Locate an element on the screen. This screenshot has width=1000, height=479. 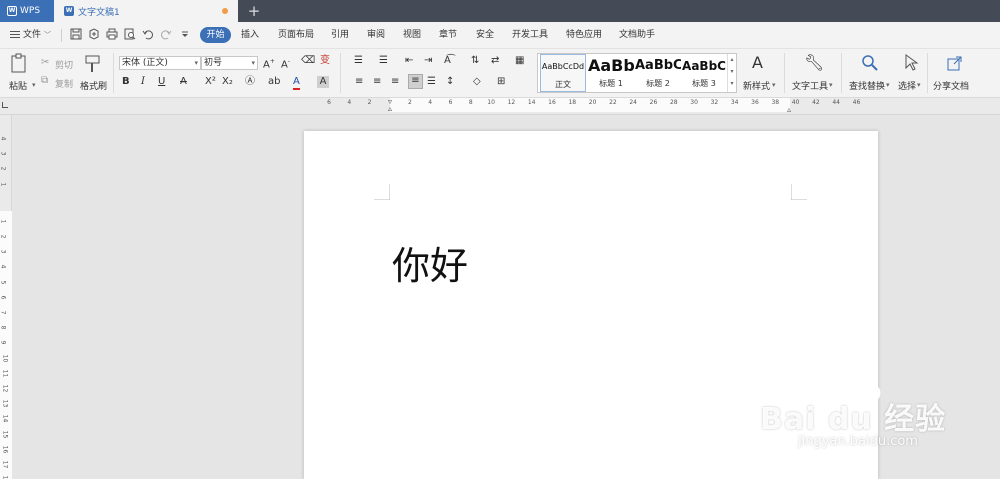
new-tab-button: + is located at coordinates (254, 11).